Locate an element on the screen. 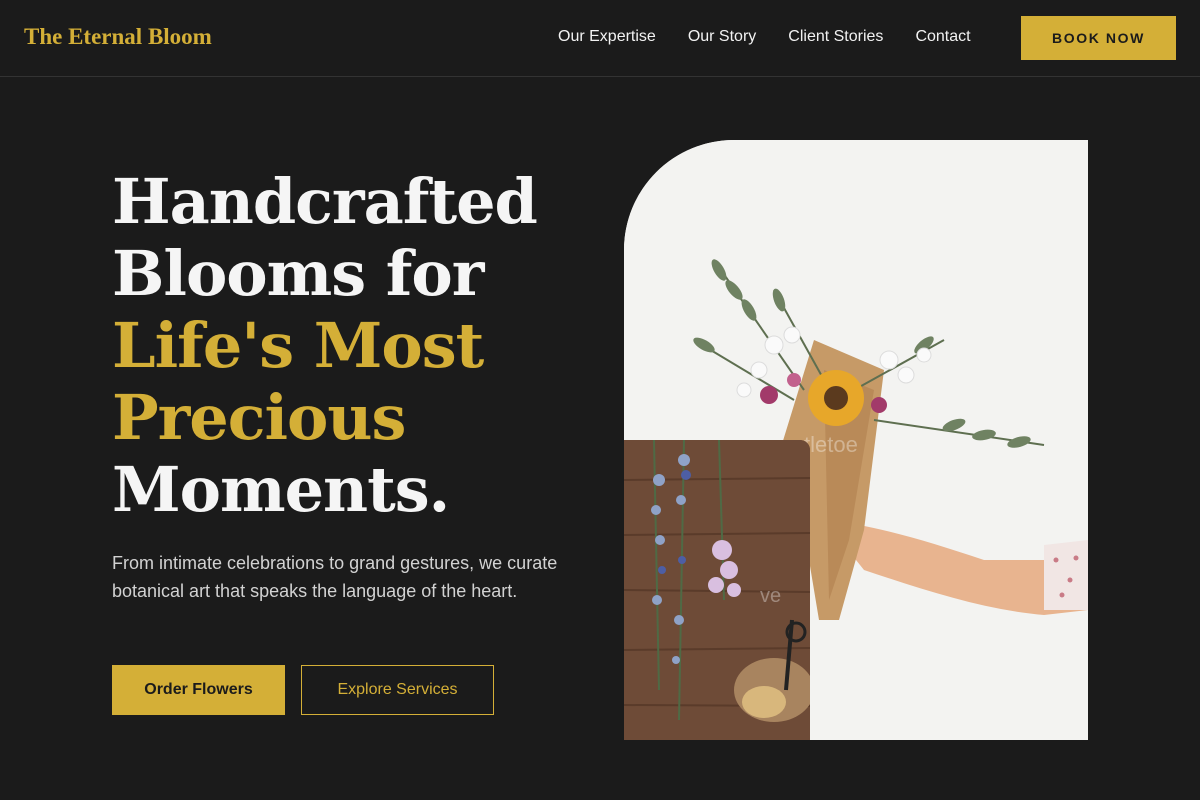 This screenshot has width=1200, height=800. inset-photo-watermark: ve is located at coordinates (770, 596).